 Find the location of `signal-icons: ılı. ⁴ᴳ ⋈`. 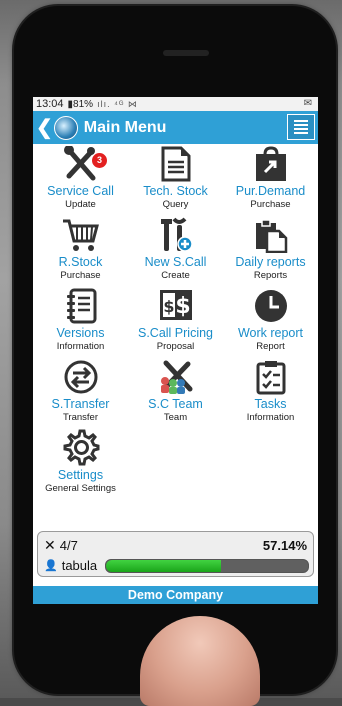

signal-icons: ılı. ⁴ᴳ ⋈ is located at coordinates (117, 103).